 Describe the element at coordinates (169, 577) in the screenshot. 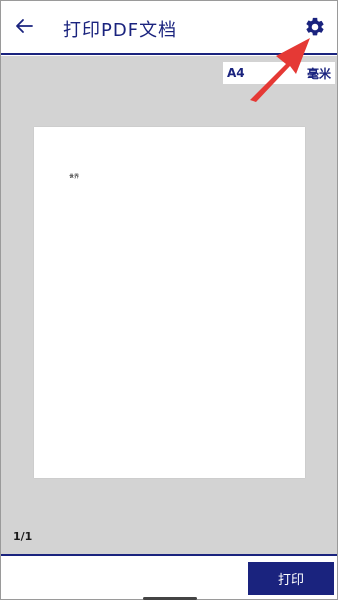

I see `bottom-bar: 打印` at that location.